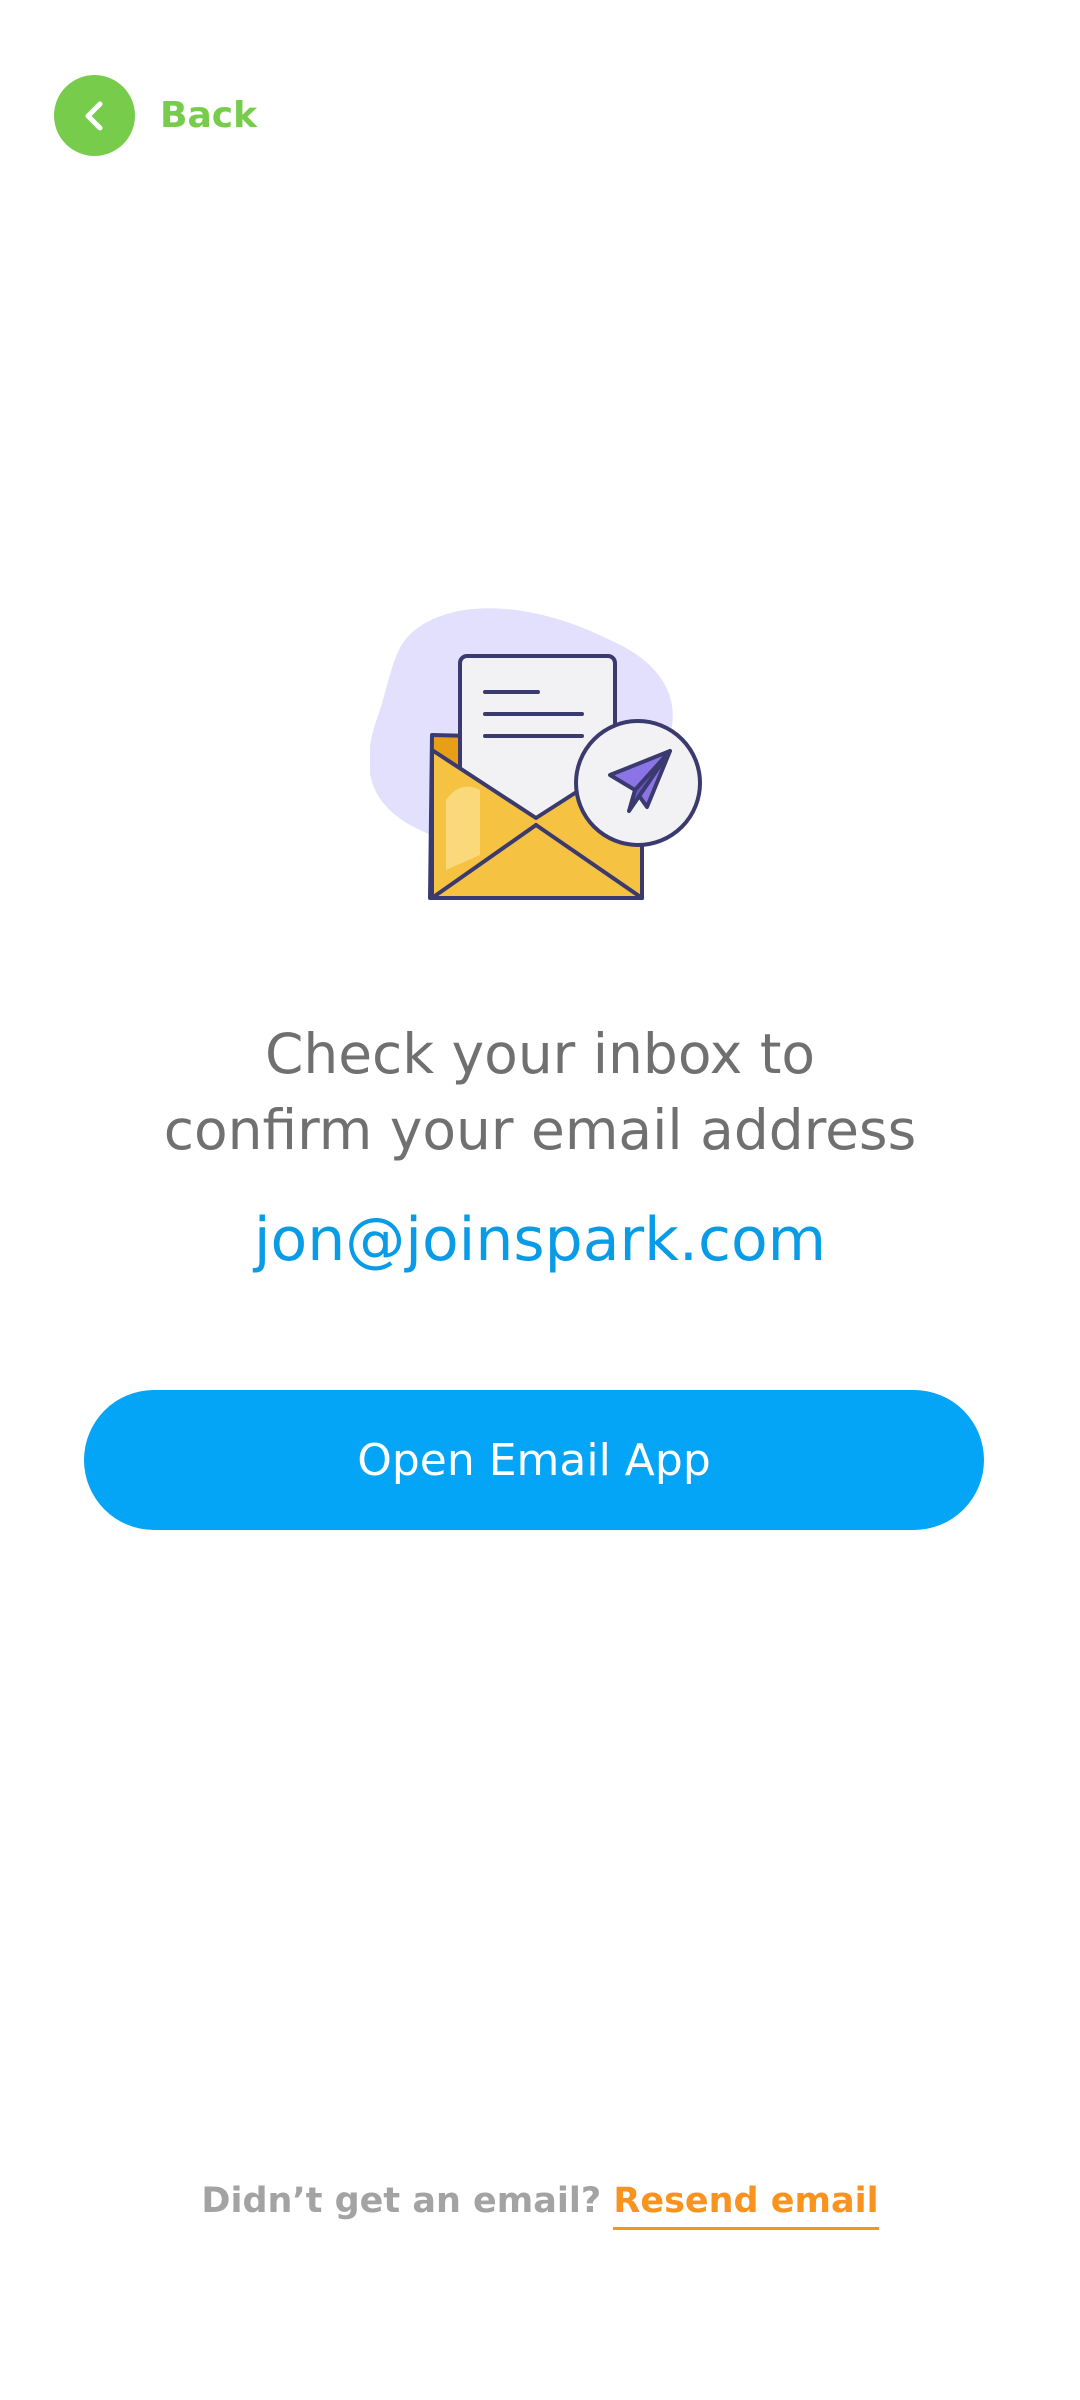  I want to click on headline-line-1: Check your inbox to, so click(540, 1054).